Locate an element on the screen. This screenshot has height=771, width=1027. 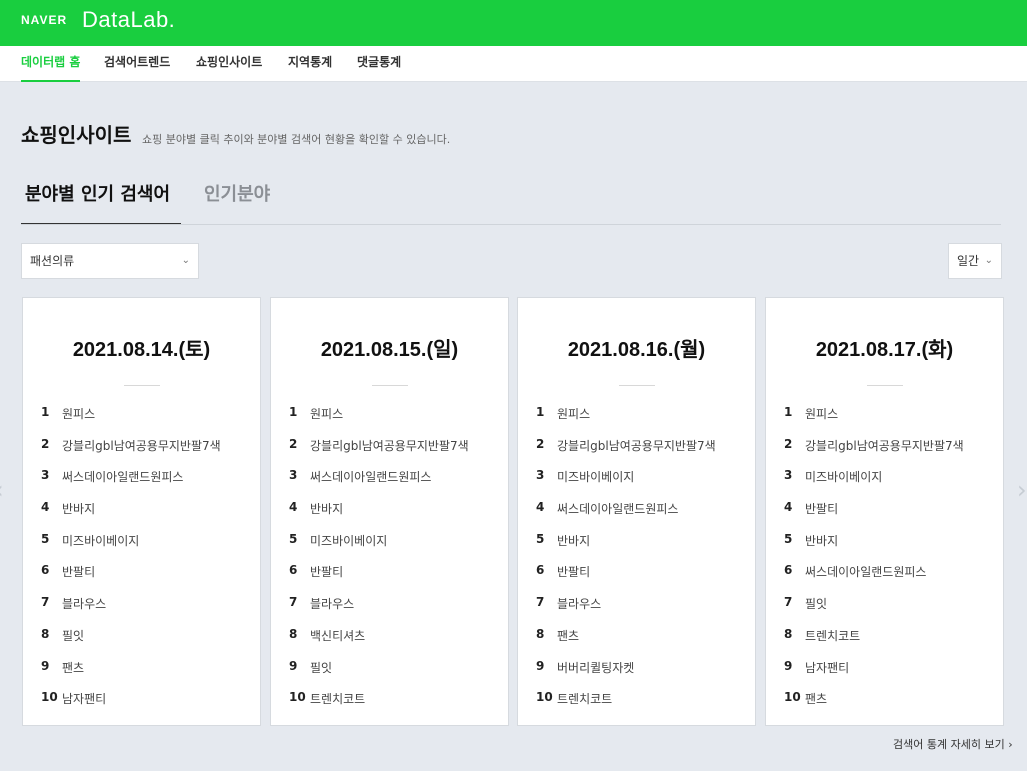
rank-item: 9 팬츠 is located at coordinates (141, 674).